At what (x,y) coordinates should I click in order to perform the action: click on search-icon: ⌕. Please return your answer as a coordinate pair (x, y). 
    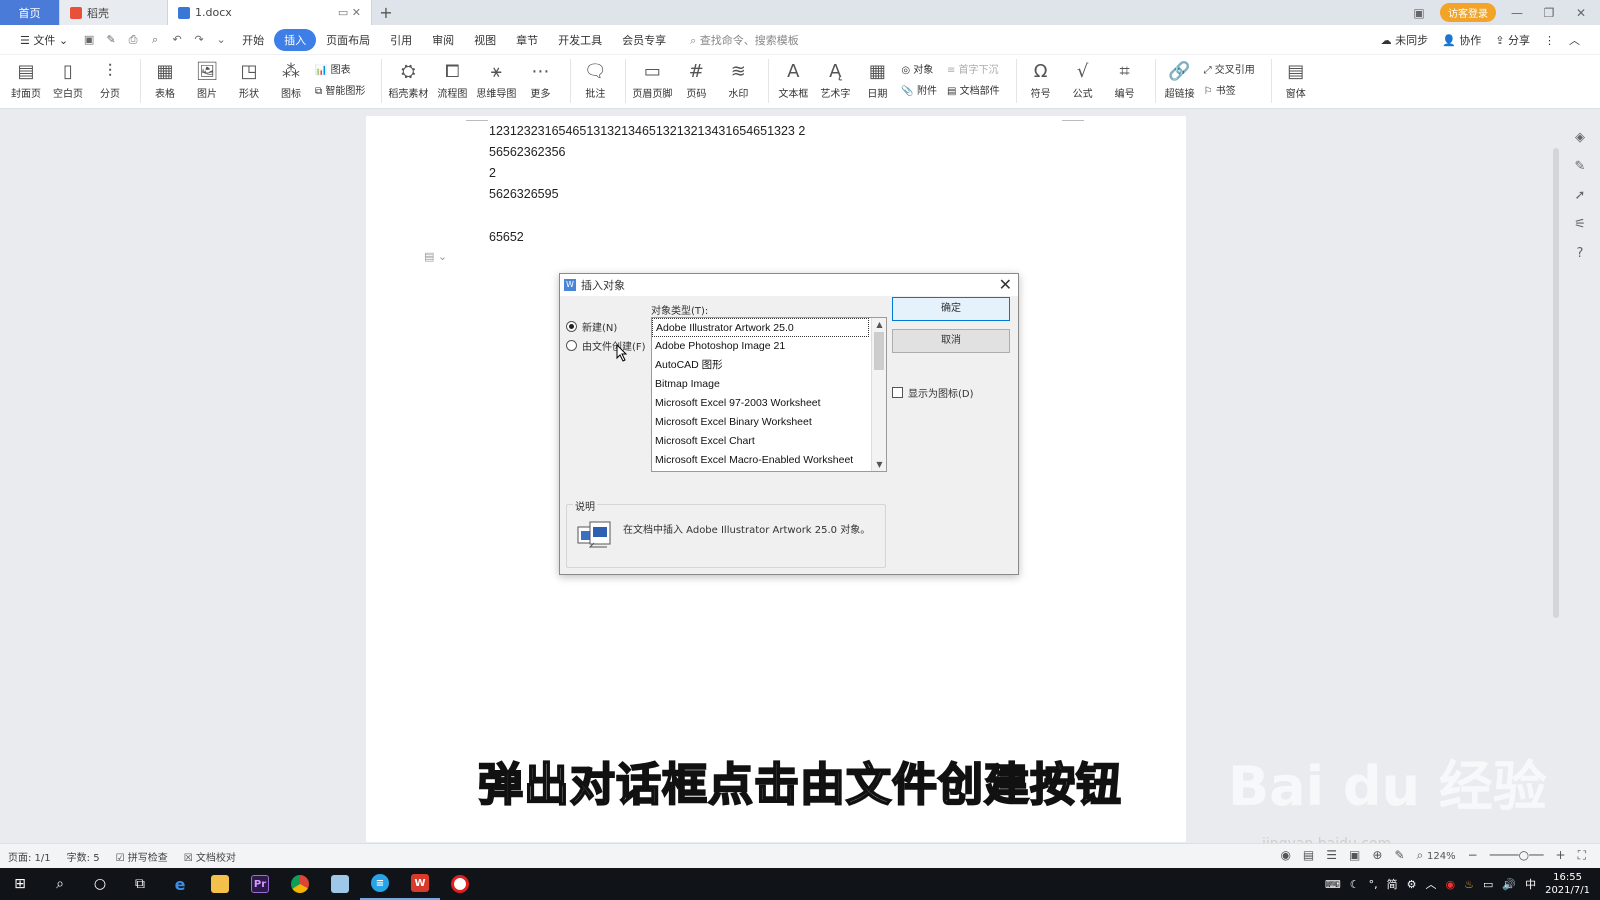
    Looking at the image, I should click on (60, 884).